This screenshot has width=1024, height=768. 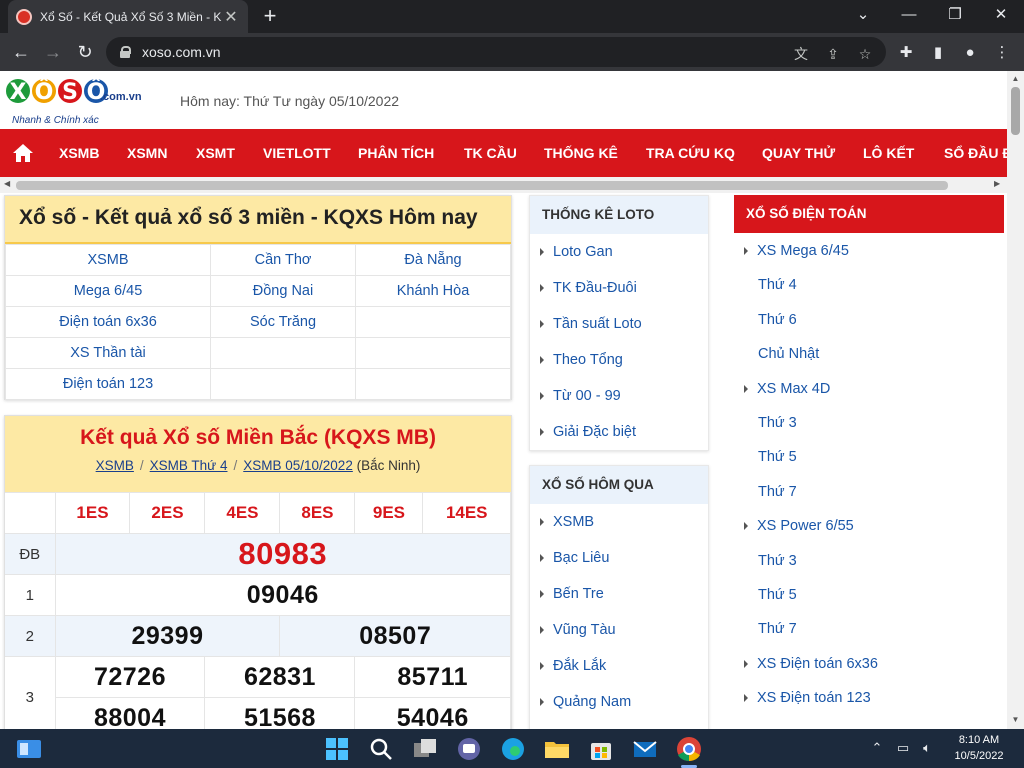 I want to click on electronic-lottery-link: XS Power 6/55, so click(x=799, y=526).